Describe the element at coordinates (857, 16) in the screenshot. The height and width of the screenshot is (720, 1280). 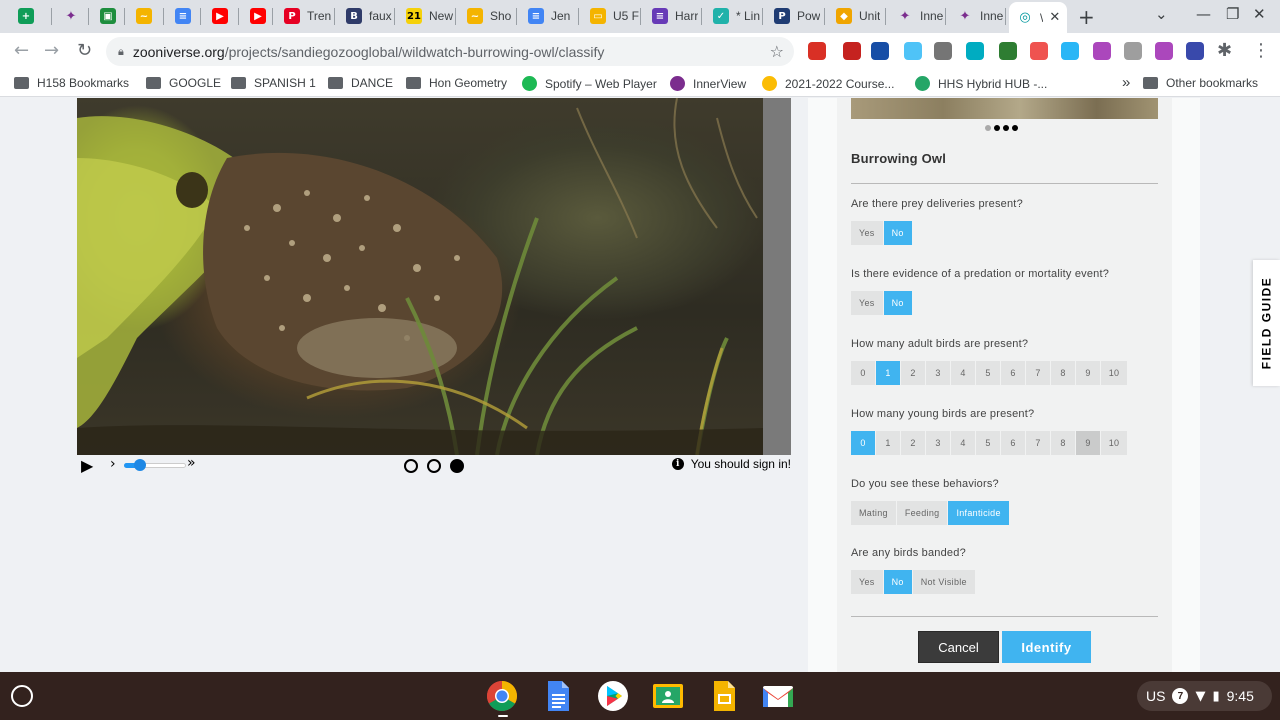
I see `browser-tab: ◆ Unit` at that location.